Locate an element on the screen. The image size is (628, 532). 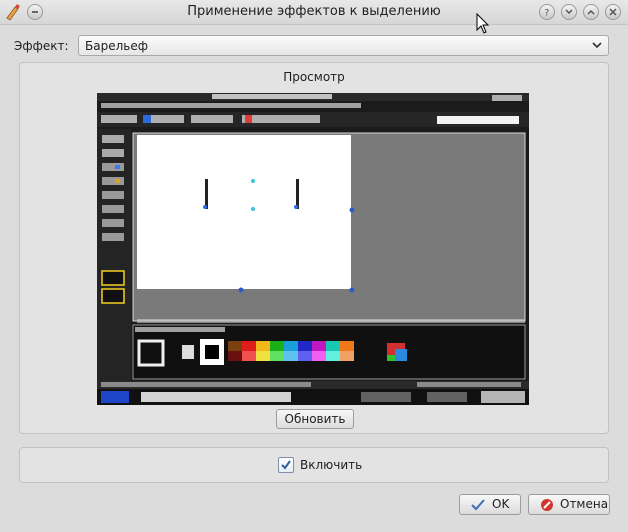
title-bar: Применение эффектов к выделению ? is located at coordinates (314, 12).